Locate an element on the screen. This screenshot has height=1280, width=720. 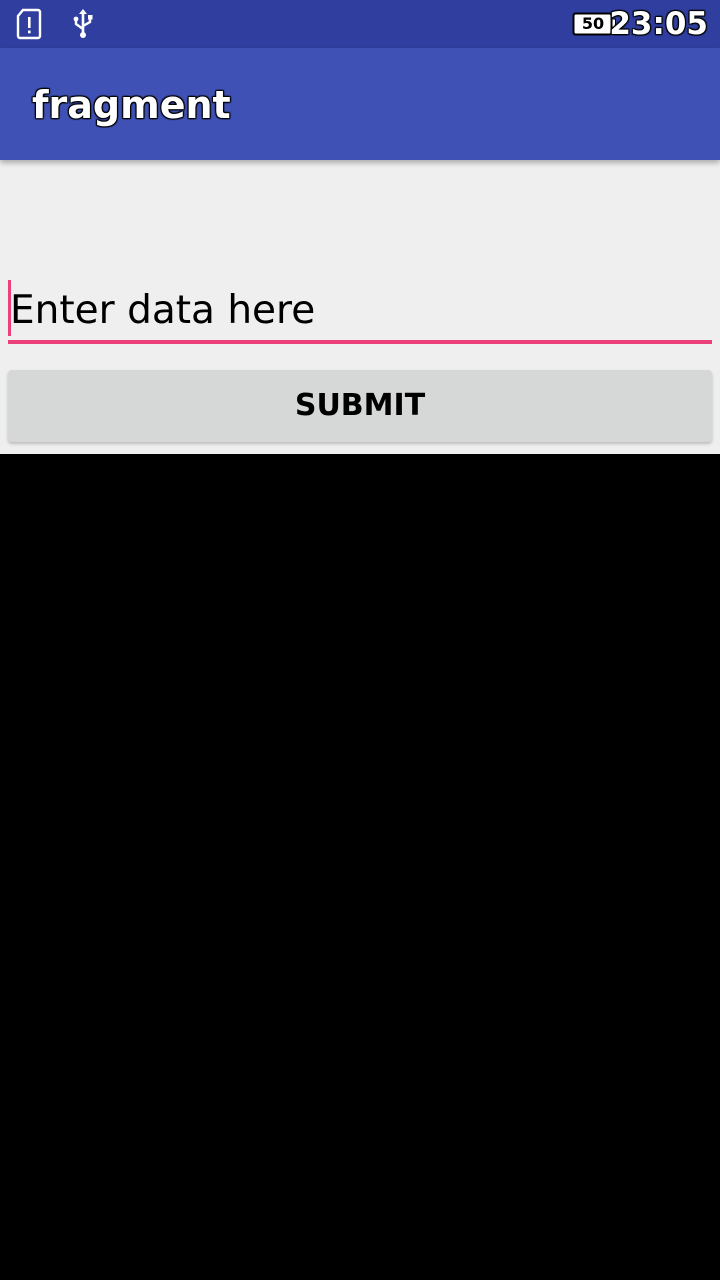
usb-icon is located at coordinates (83, 23).